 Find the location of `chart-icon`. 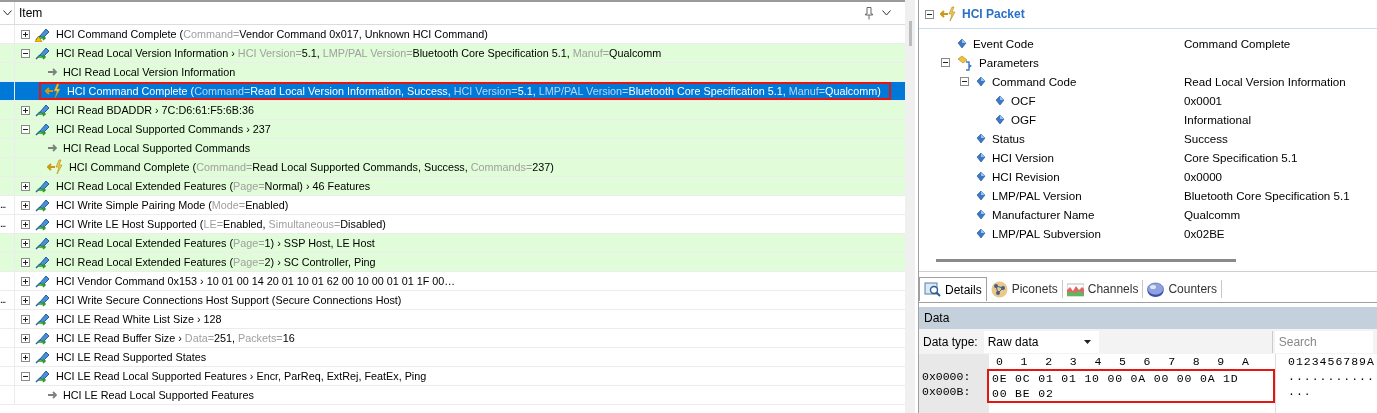

chart-icon is located at coordinates (1075, 289).